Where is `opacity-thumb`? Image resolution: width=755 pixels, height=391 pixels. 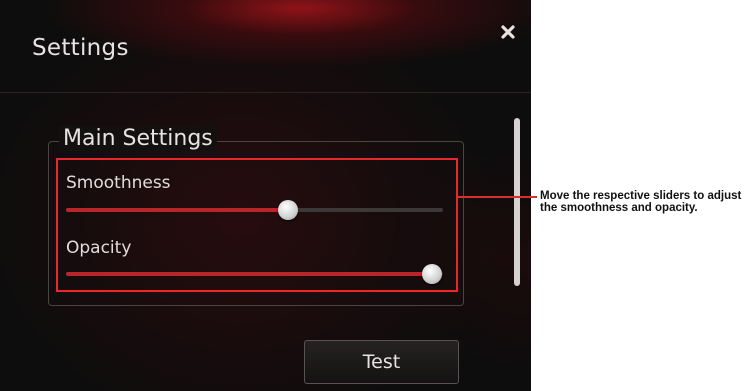 opacity-thumb is located at coordinates (431, 274).